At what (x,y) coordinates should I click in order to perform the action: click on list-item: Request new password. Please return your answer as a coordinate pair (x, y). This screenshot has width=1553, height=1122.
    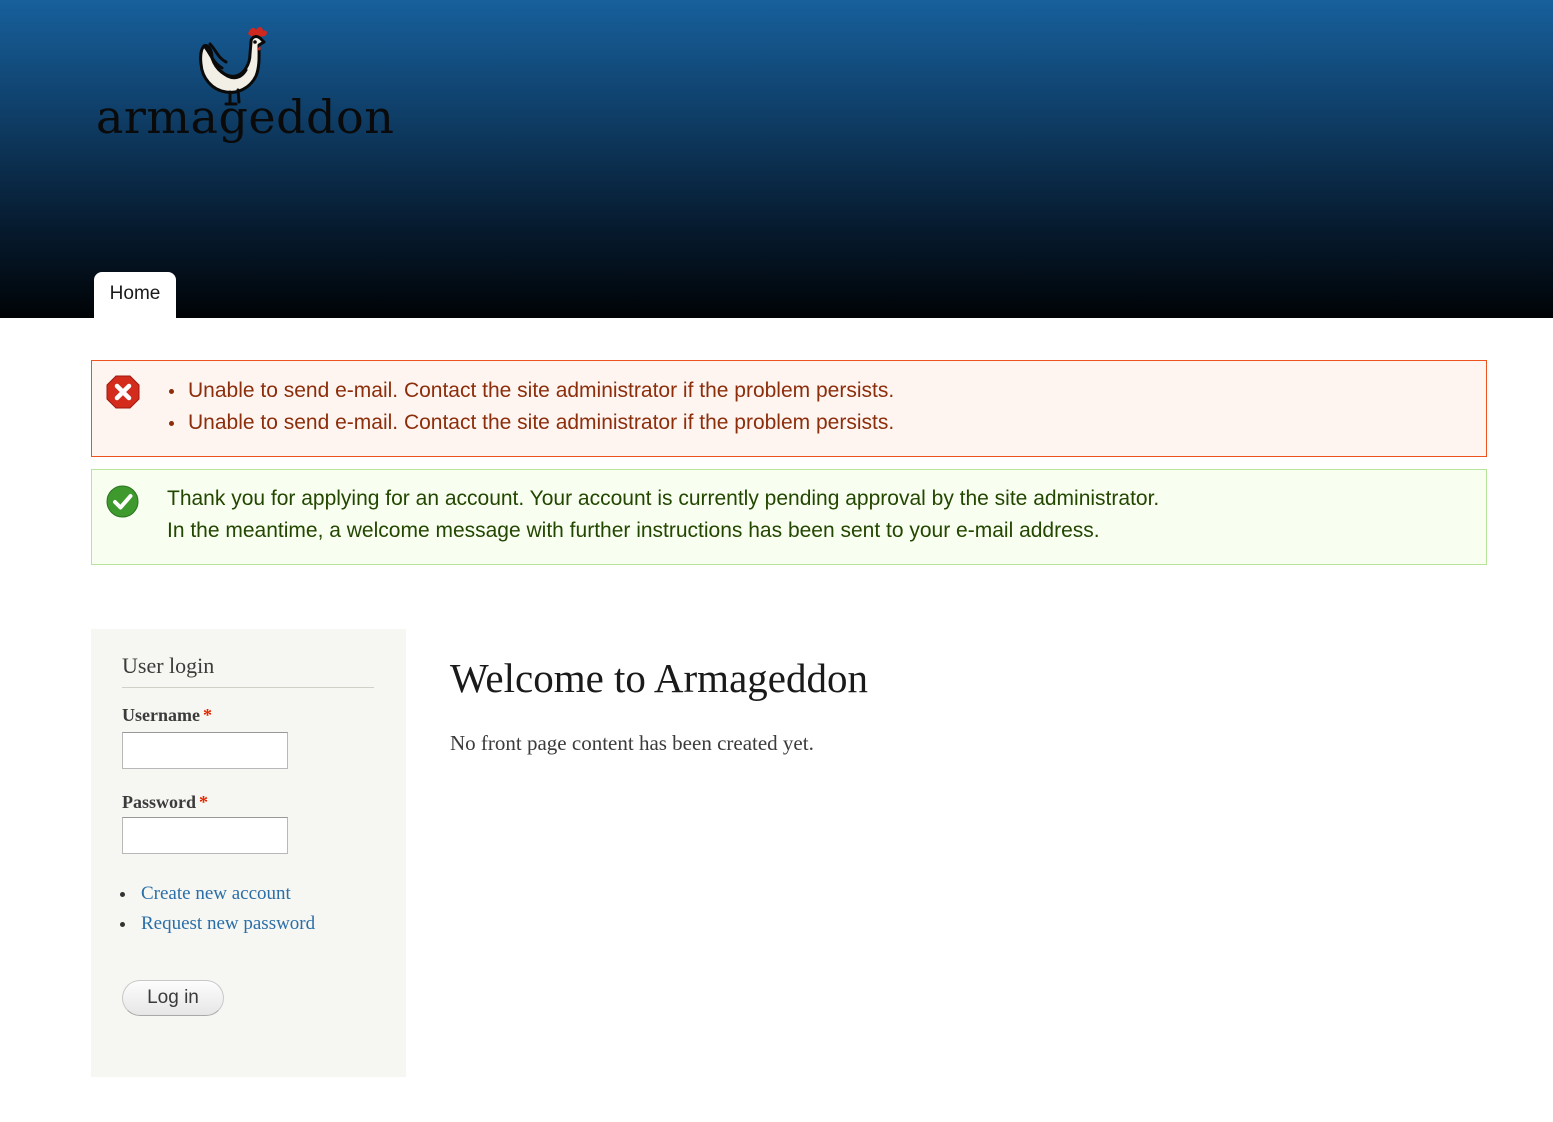
    Looking at the image, I should click on (216, 924).